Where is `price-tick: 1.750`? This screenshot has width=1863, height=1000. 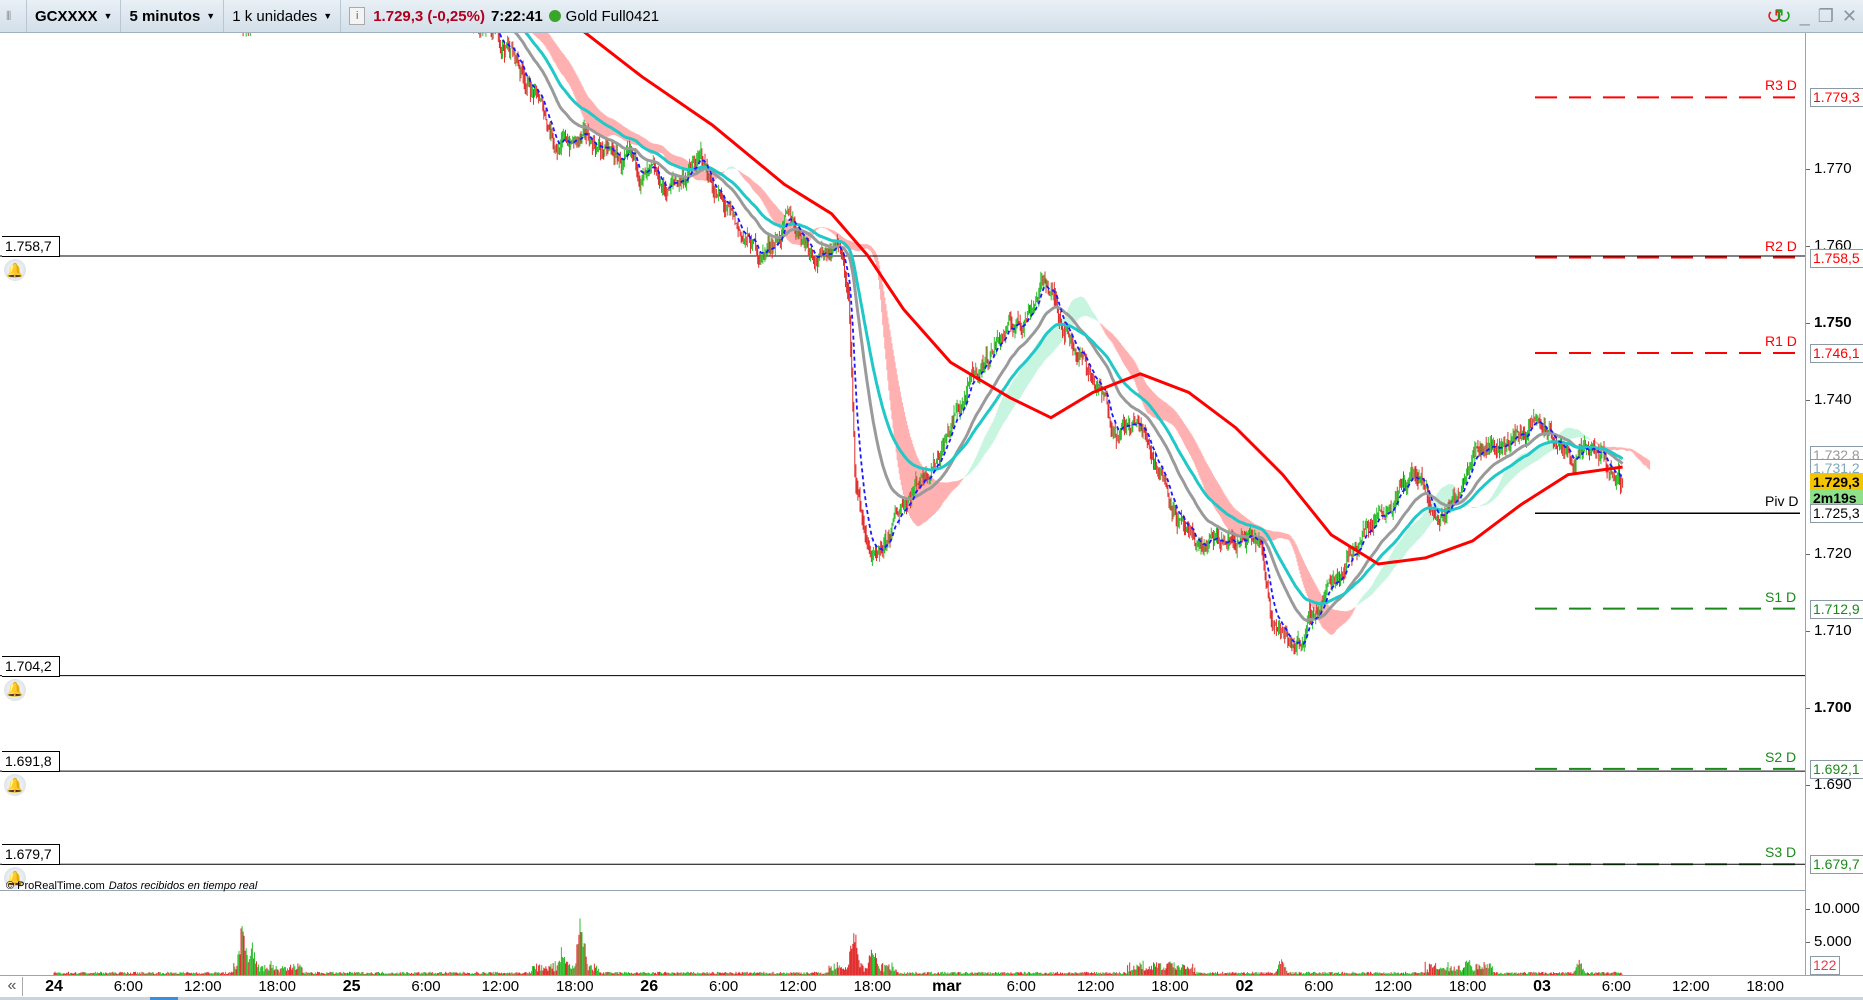 price-tick: 1.750 is located at coordinates (1829, 322).